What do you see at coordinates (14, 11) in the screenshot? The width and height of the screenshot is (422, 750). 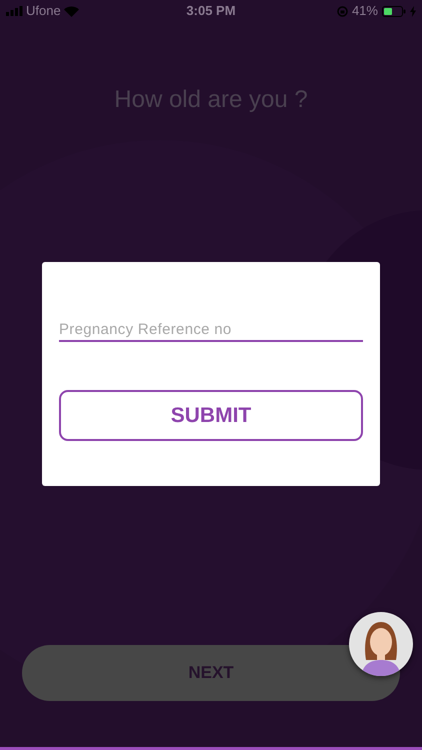 I see `signal-icon` at bounding box center [14, 11].